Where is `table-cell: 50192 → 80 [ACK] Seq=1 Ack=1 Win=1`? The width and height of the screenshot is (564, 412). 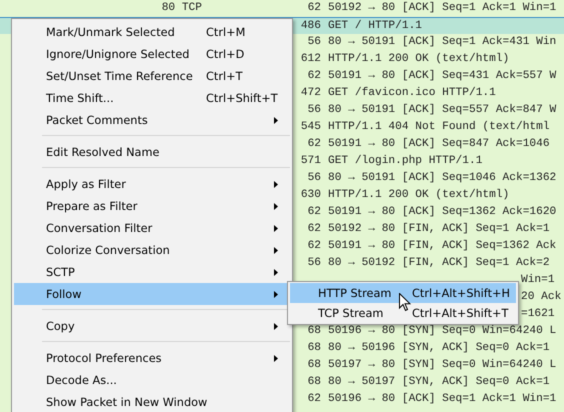 table-cell: 50192 → 80 [ACK] Seq=1 Ack=1 Win=1 is located at coordinates (442, 8).